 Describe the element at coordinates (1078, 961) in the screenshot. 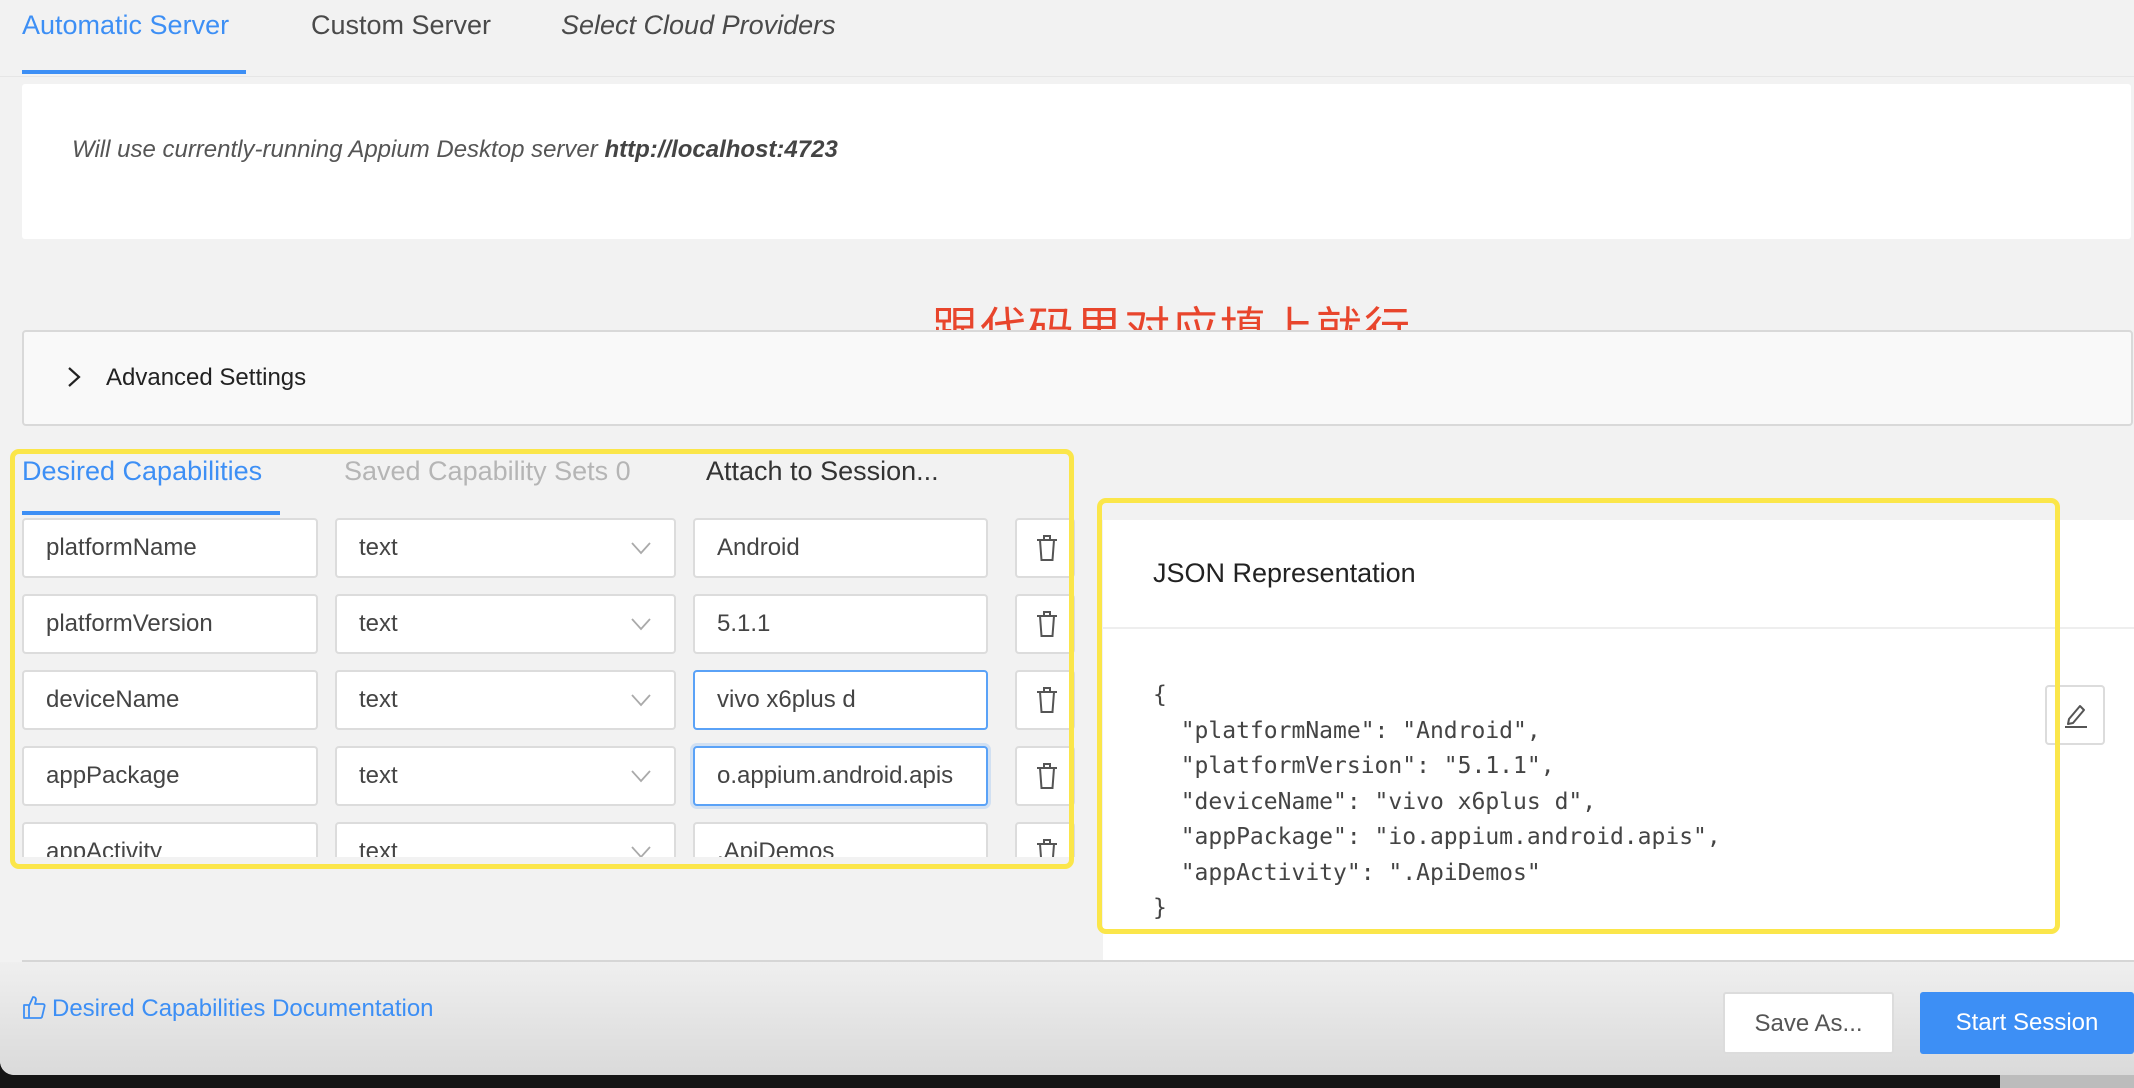

I see `footer-divider` at that location.